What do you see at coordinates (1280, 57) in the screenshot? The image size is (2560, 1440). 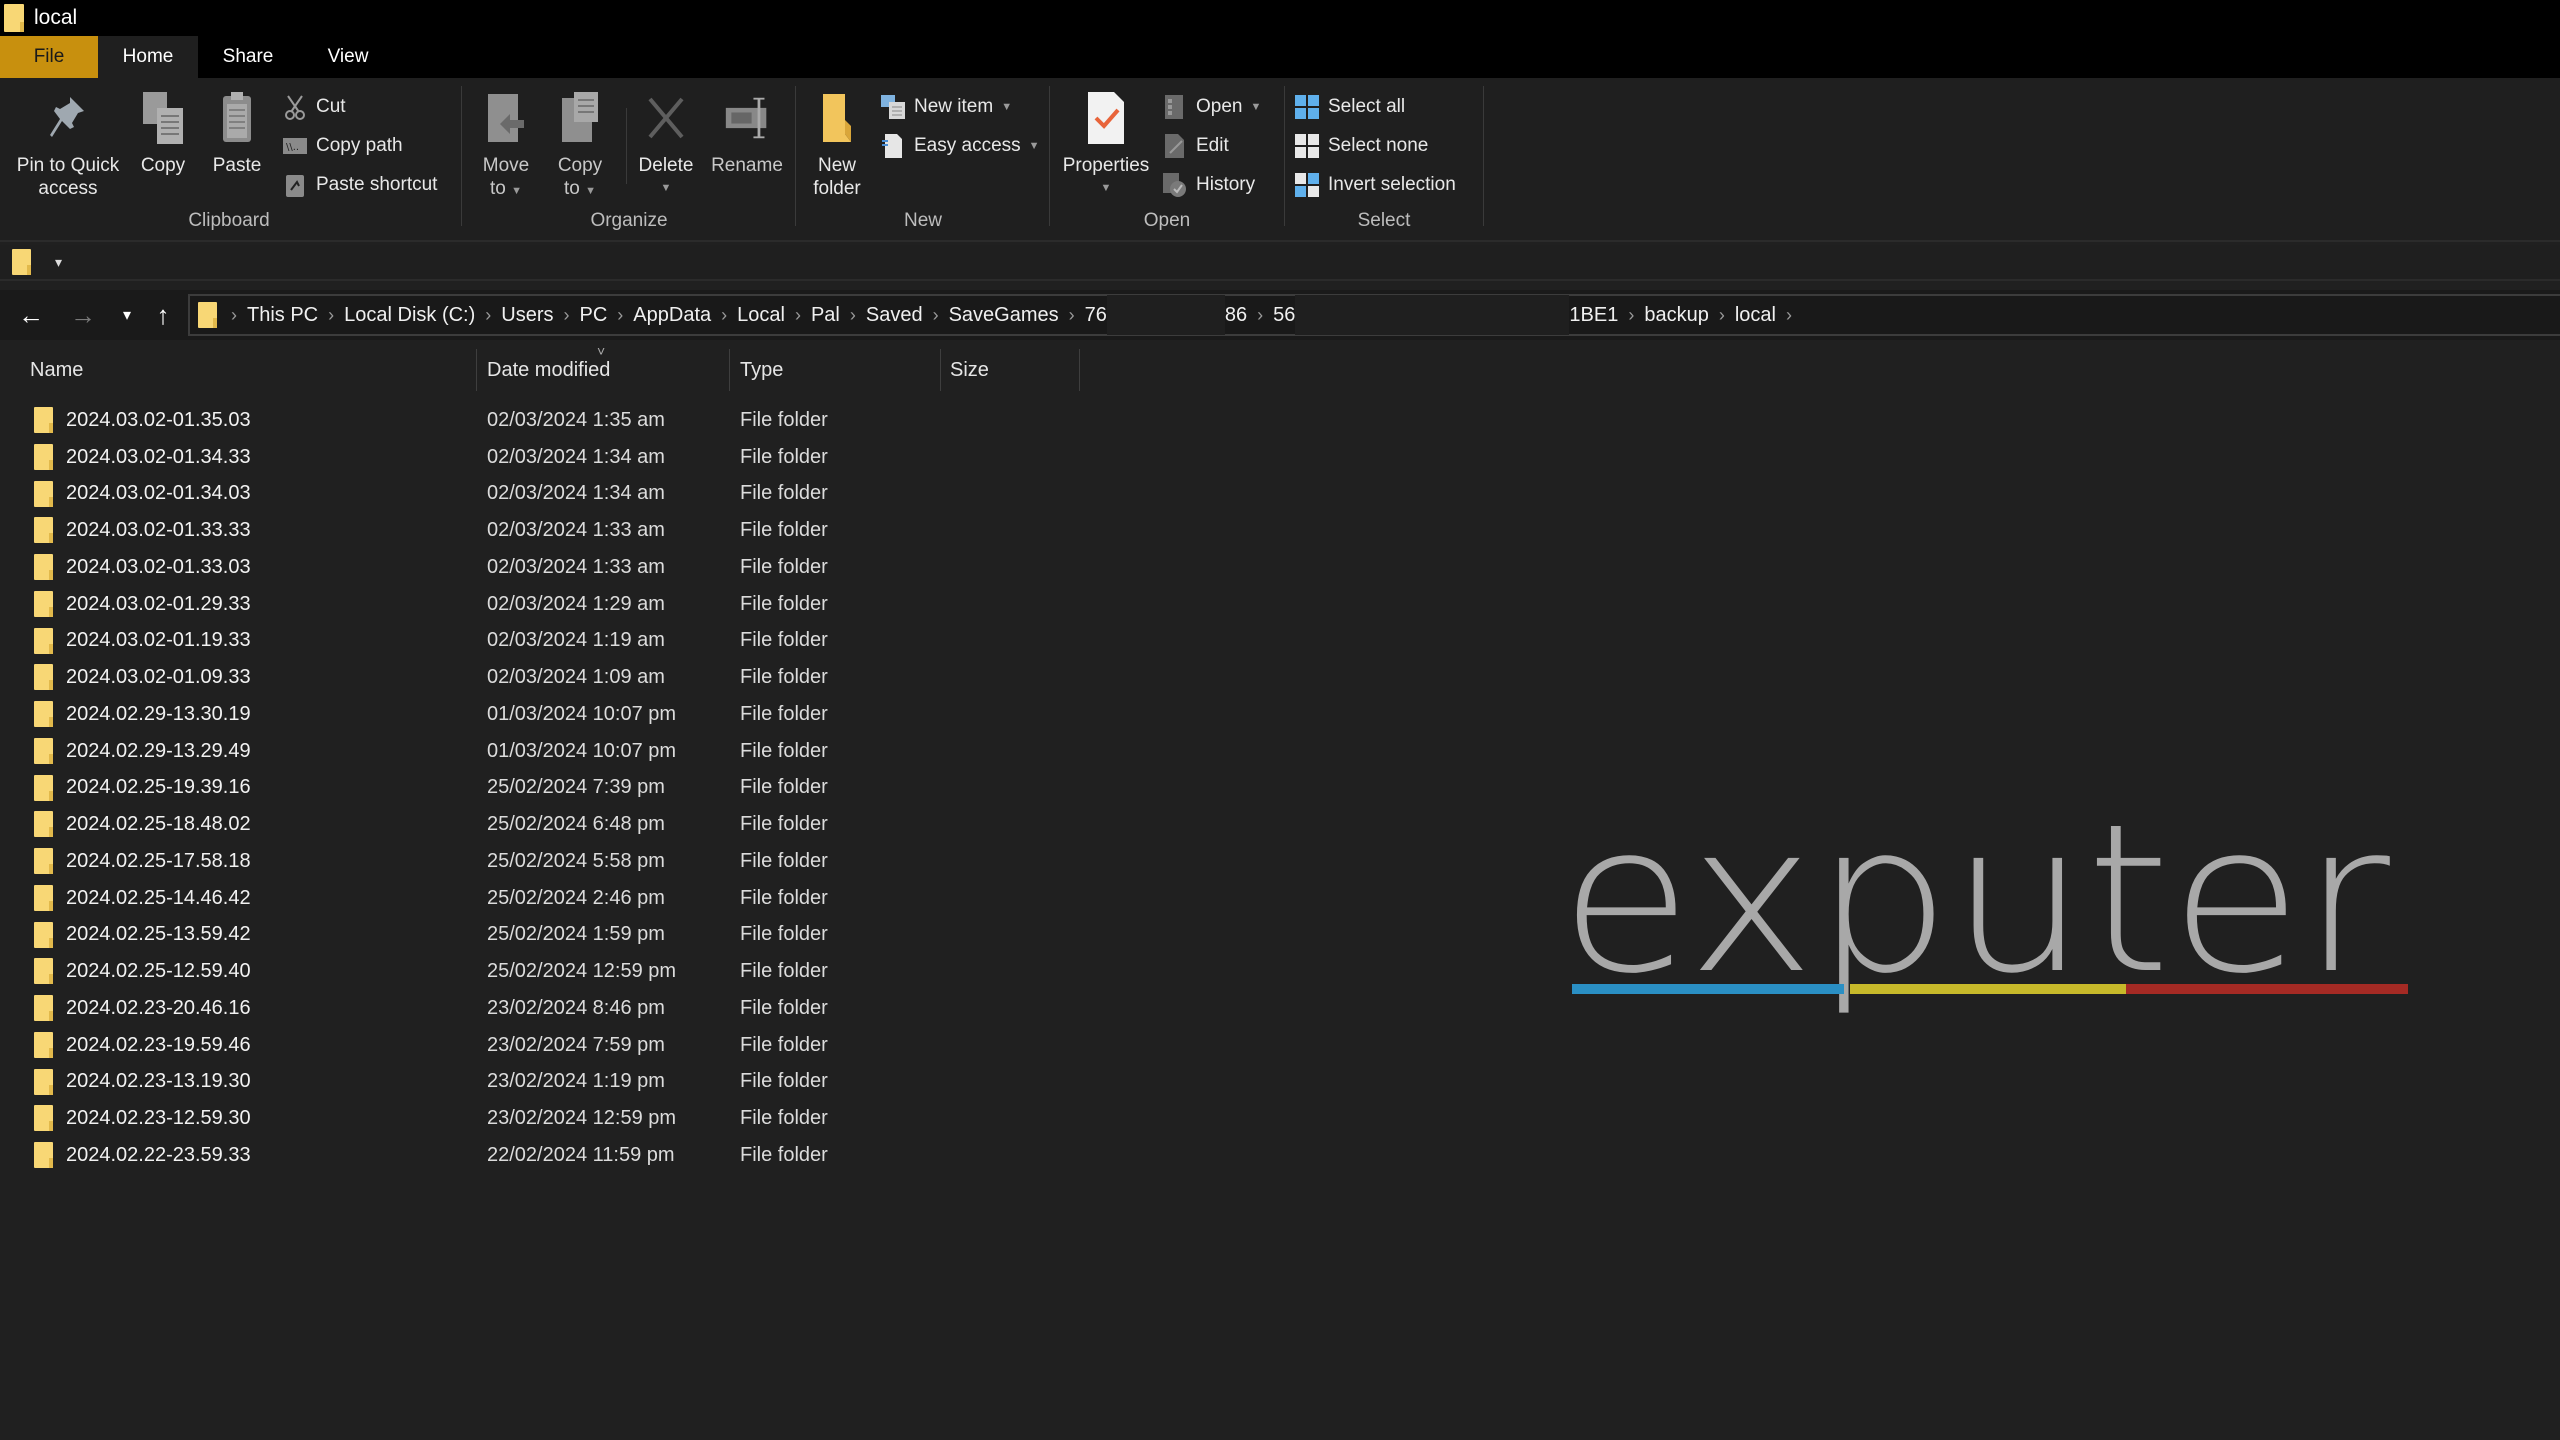 I see `ribbon-tabs: File Home Share View` at bounding box center [1280, 57].